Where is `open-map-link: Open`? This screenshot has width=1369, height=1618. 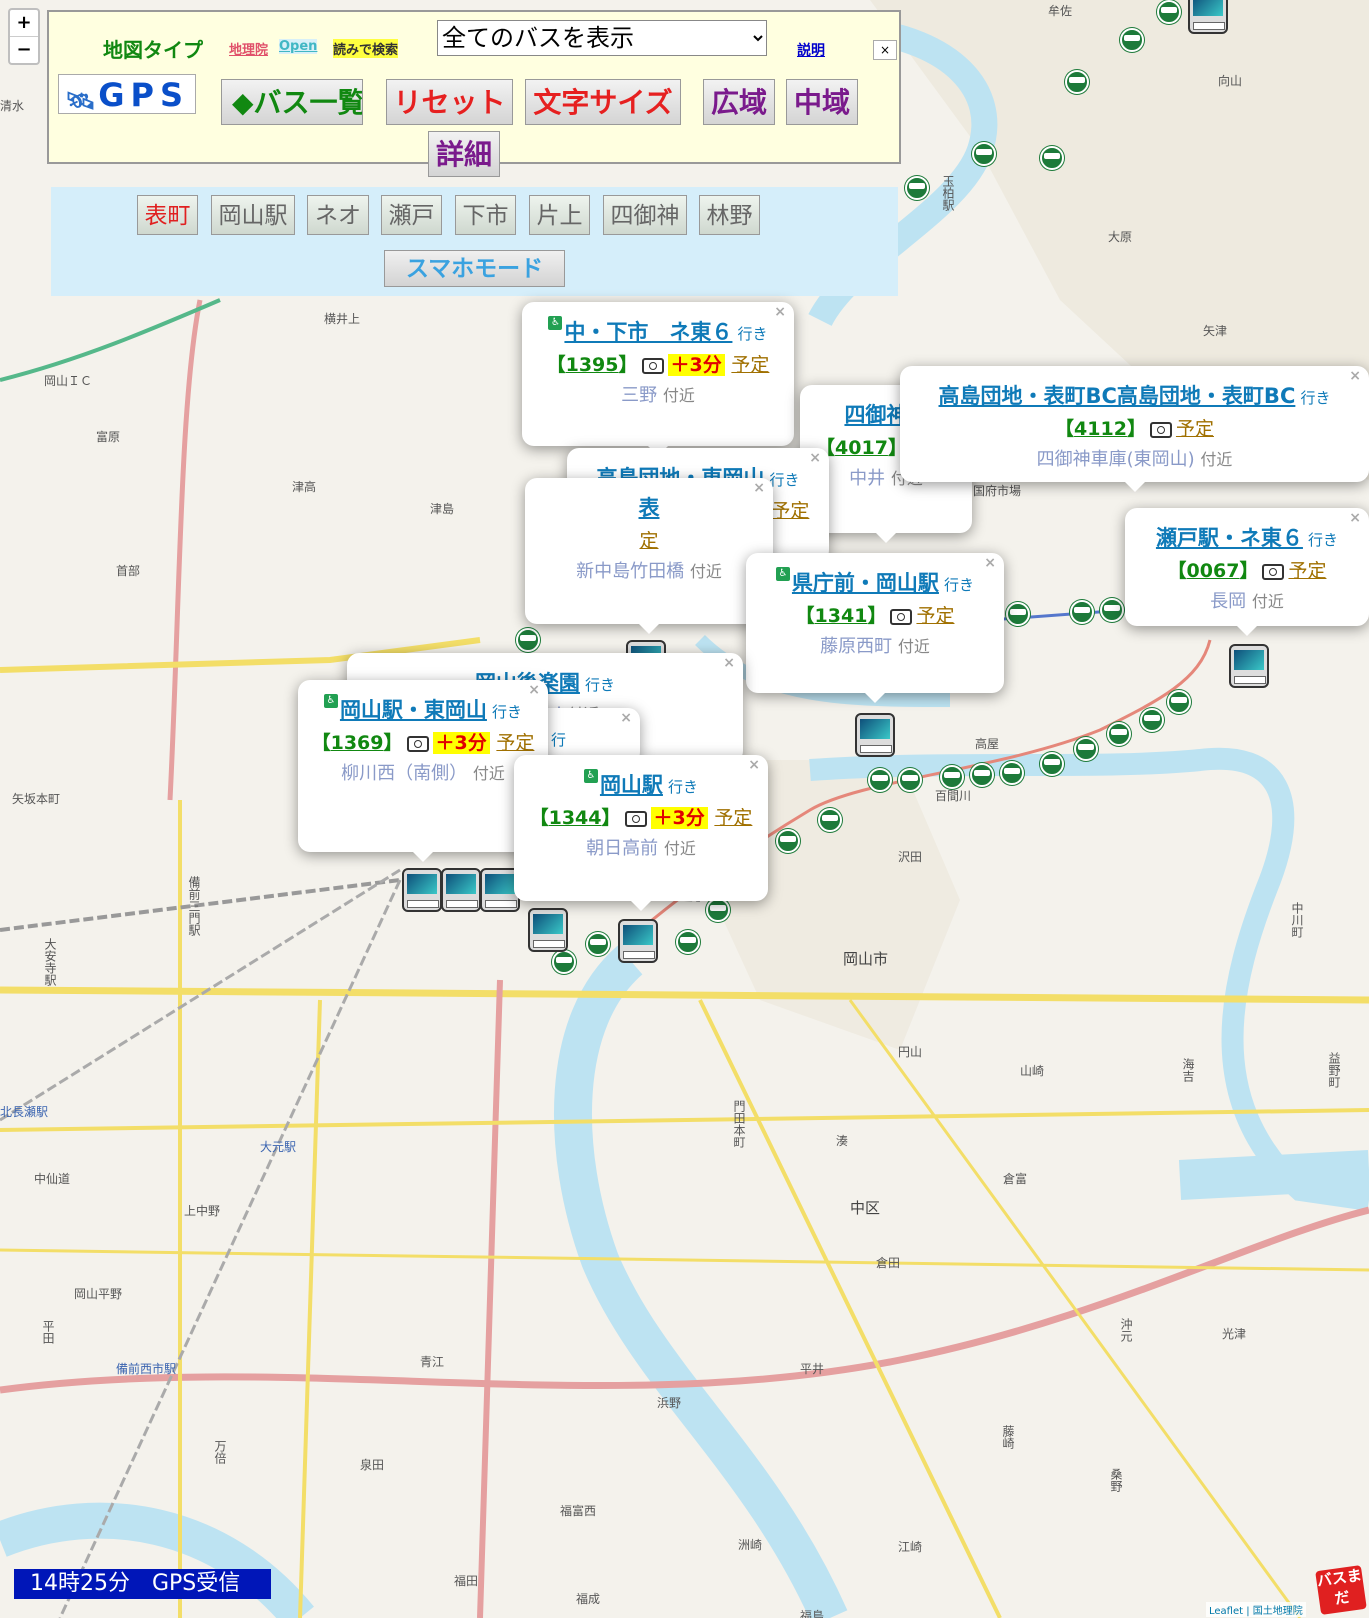
open-map-link: Open is located at coordinates (298, 46).